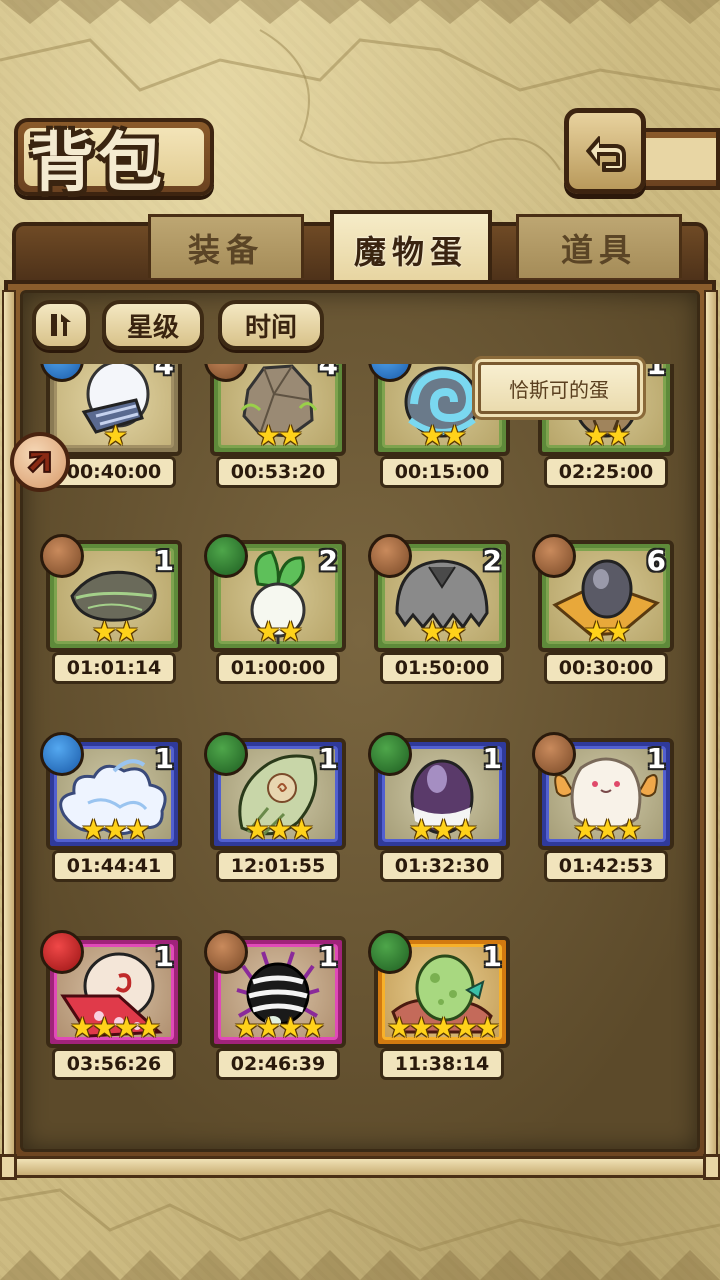  What do you see at coordinates (606, 866) in the screenshot?
I see `hatch-timer: 01:42:53` at bounding box center [606, 866].